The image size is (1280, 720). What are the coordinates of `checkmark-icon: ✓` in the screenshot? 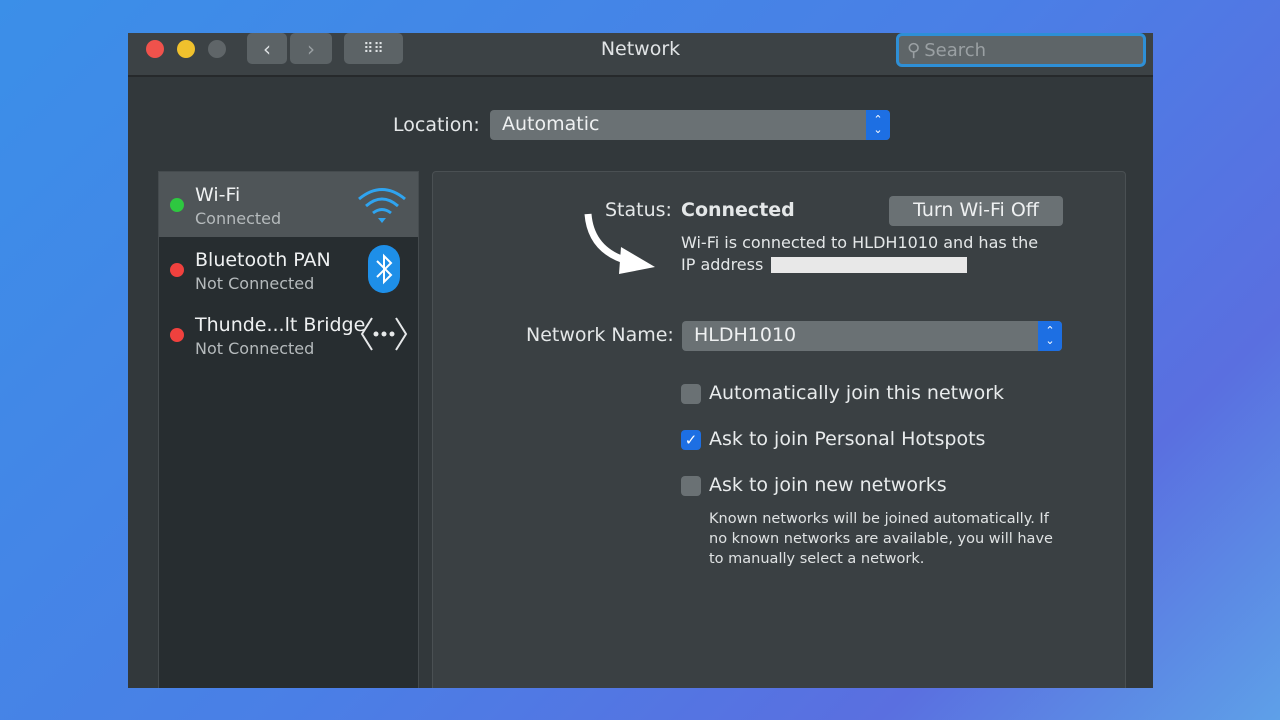 It's located at (691, 440).